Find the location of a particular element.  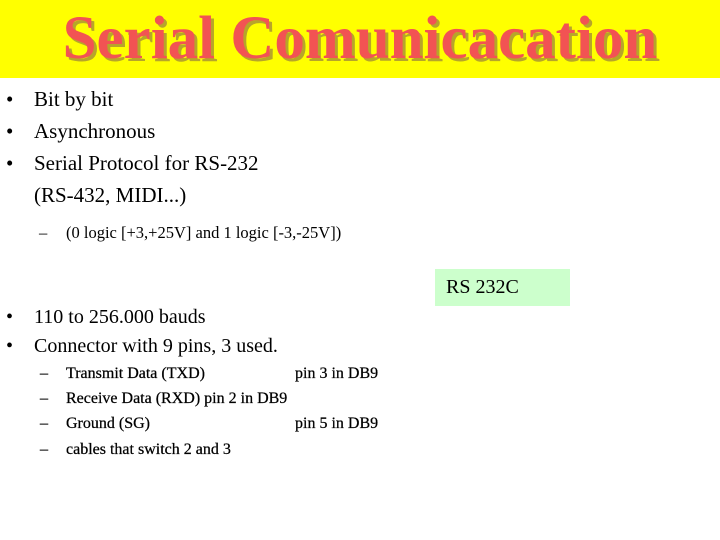

bullet-item-asynchronous: • Asynchronous is located at coordinates (81, 131).